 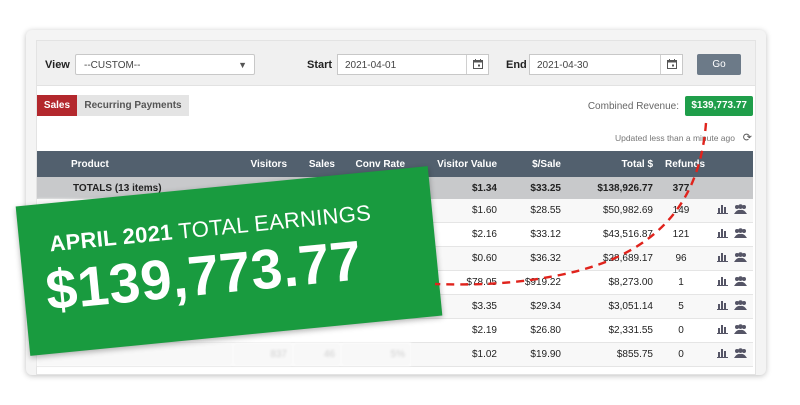 What do you see at coordinates (563, 65) in the screenshot?
I see `end-date-value: 2021-04-30` at bounding box center [563, 65].